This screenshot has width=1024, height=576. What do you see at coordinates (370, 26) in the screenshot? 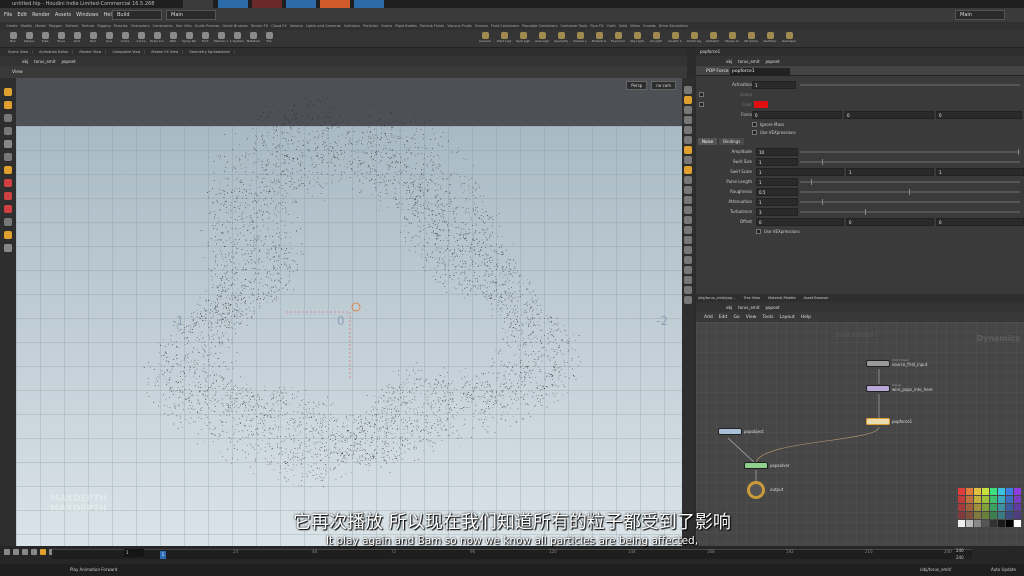
I see `shelf-tab: Particles` at bounding box center [370, 26].